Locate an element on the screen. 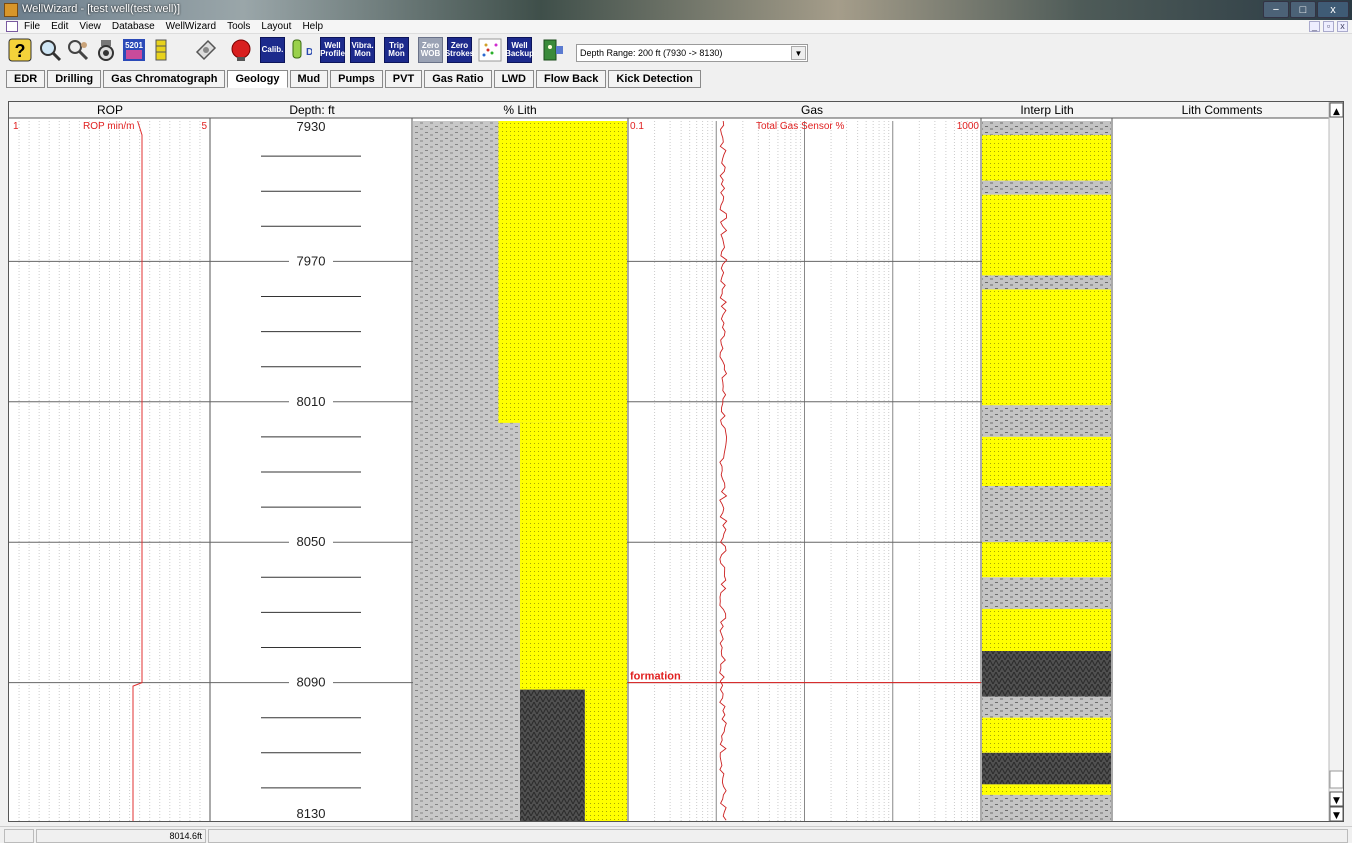 The width and height of the screenshot is (1352, 843). tab-kick-detection: Kick Detection is located at coordinates (654, 79).